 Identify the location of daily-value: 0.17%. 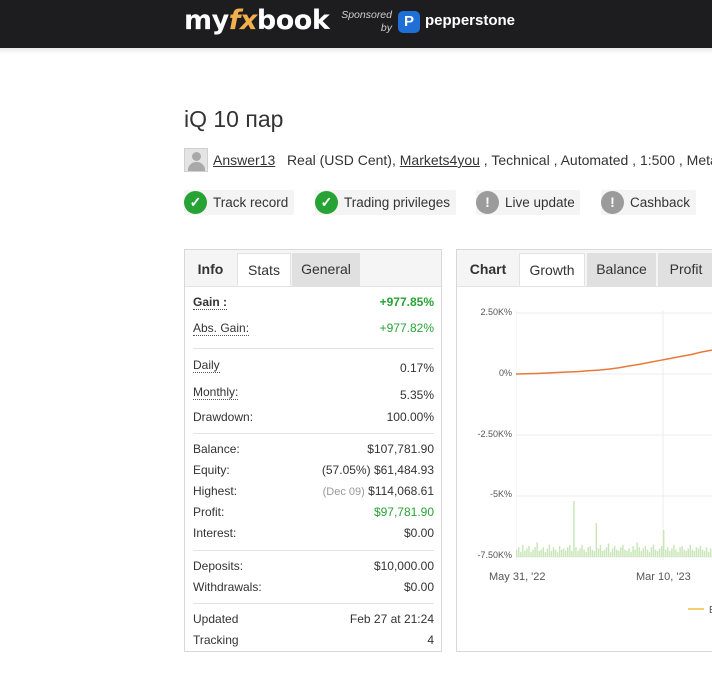
(416, 368).